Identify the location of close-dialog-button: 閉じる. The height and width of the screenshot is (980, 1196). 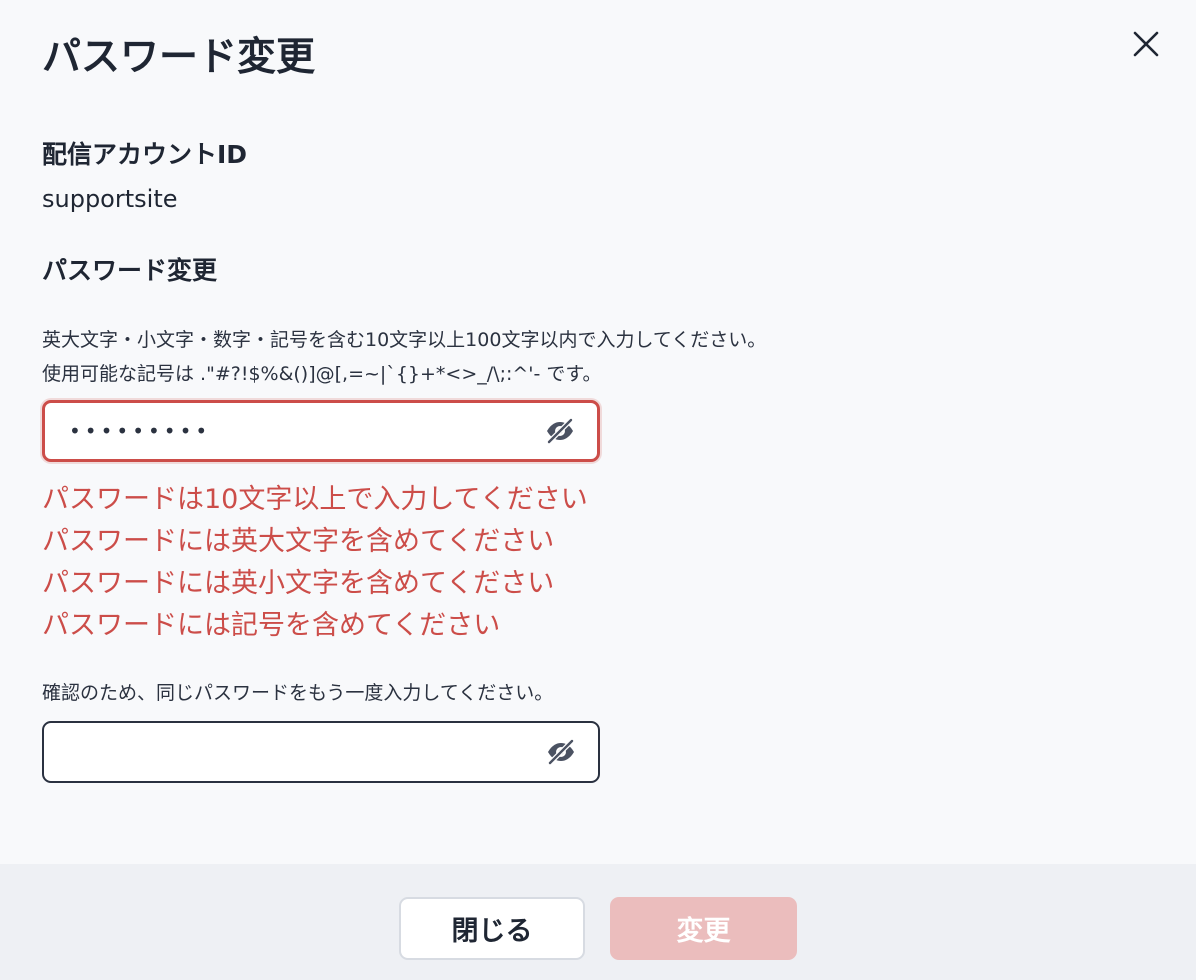
(492, 928).